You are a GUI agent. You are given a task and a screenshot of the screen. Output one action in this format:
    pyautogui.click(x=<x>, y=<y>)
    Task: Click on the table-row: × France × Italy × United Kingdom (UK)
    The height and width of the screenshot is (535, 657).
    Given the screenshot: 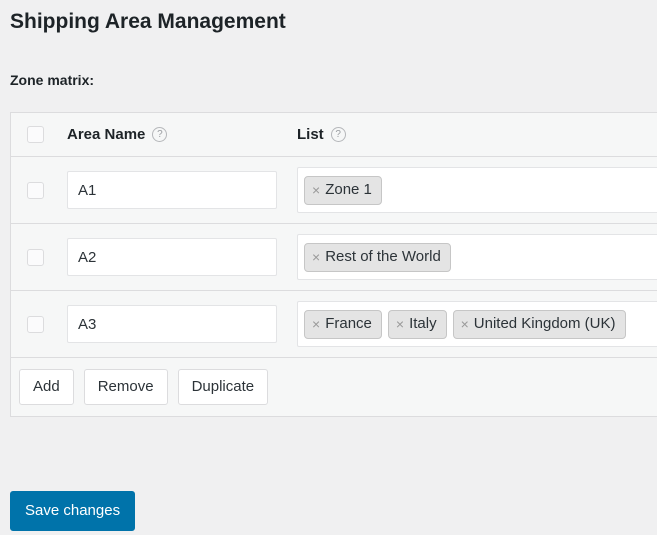 What is the action you would take?
    pyautogui.click(x=334, y=324)
    